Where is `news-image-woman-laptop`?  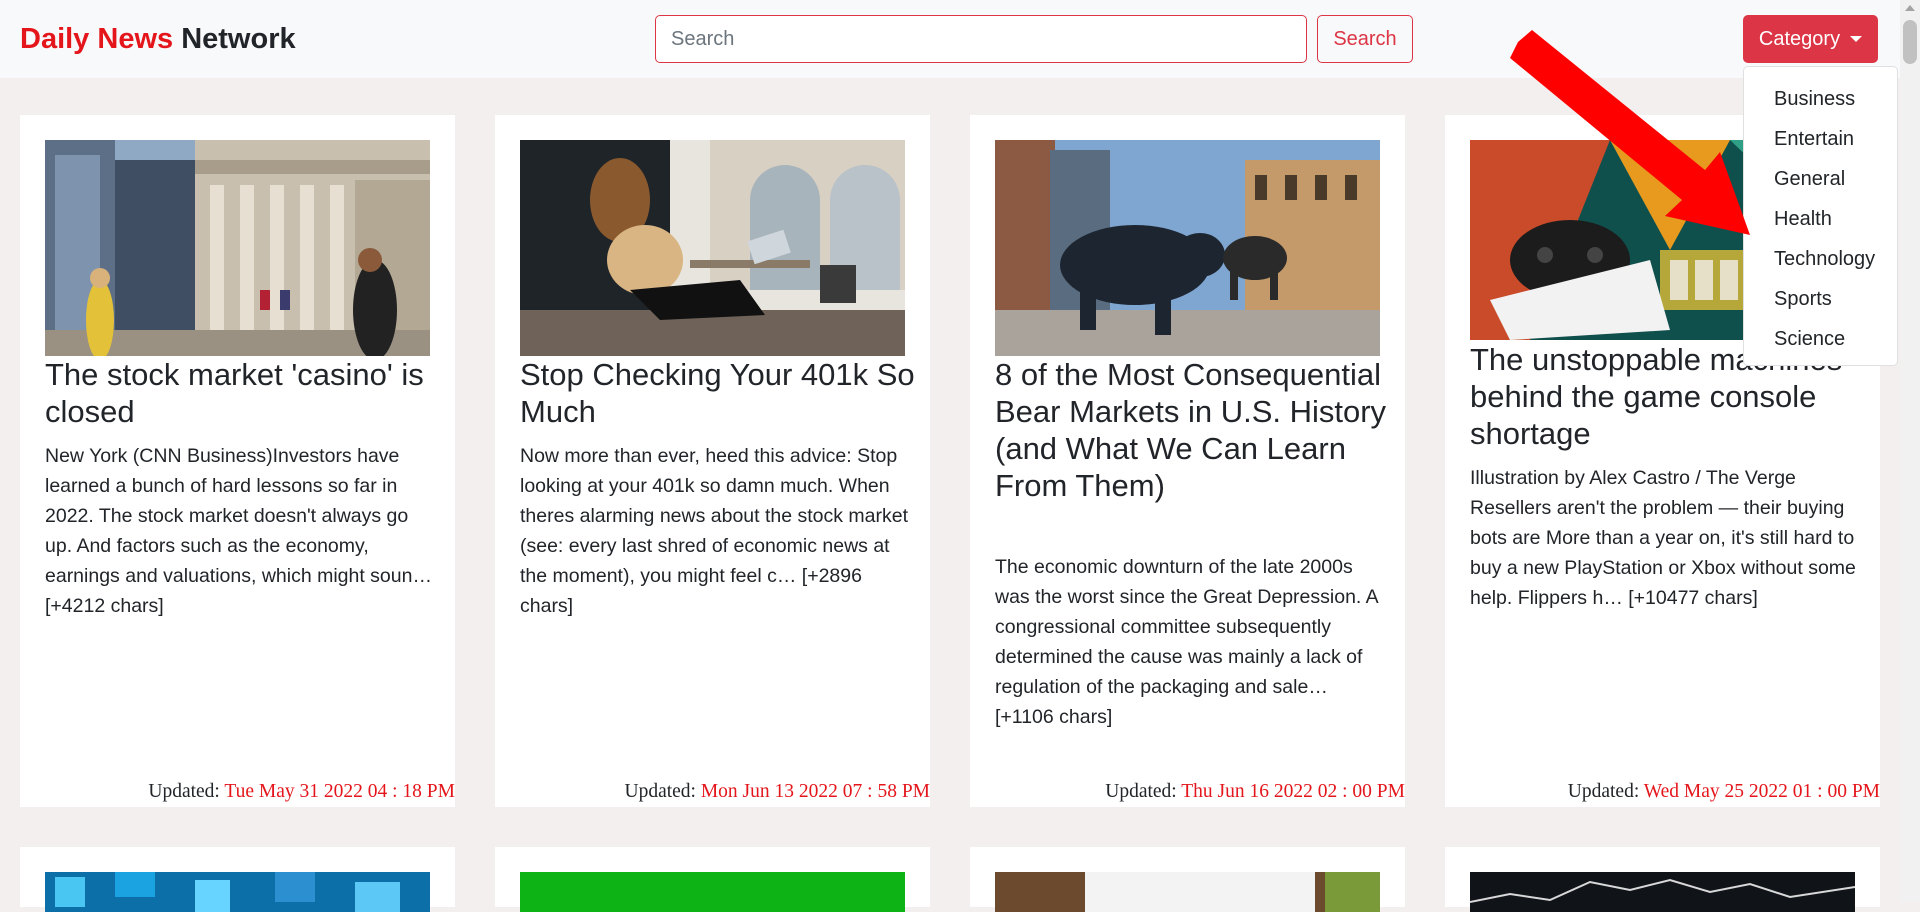
news-image-woman-laptop is located at coordinates (712, 248).